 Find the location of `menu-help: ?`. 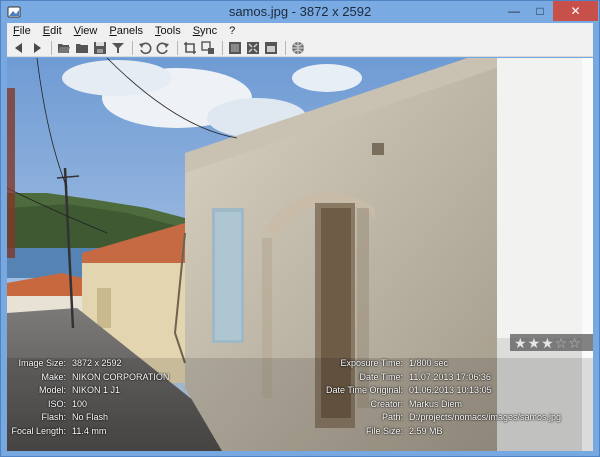

menu-help: ? is located at coordinates (232, 31).